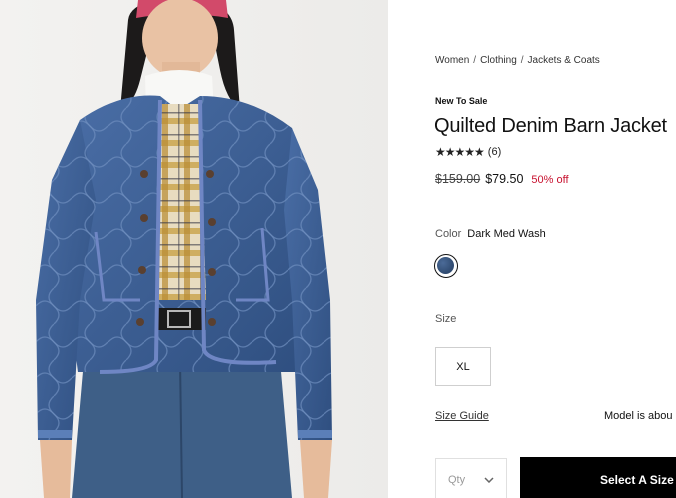 Image resolution: width=676 pixels, height=498 pixels. What do you see at coordinates (506, 234) in the screenshot?
I see `selected-color-name: Dark Med Wash` at bounding box center [506, 234].